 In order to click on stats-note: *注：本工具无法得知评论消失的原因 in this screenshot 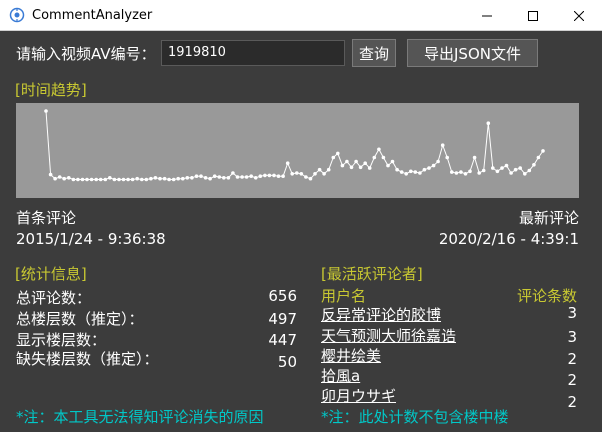, I will do `click(140, 417)`.